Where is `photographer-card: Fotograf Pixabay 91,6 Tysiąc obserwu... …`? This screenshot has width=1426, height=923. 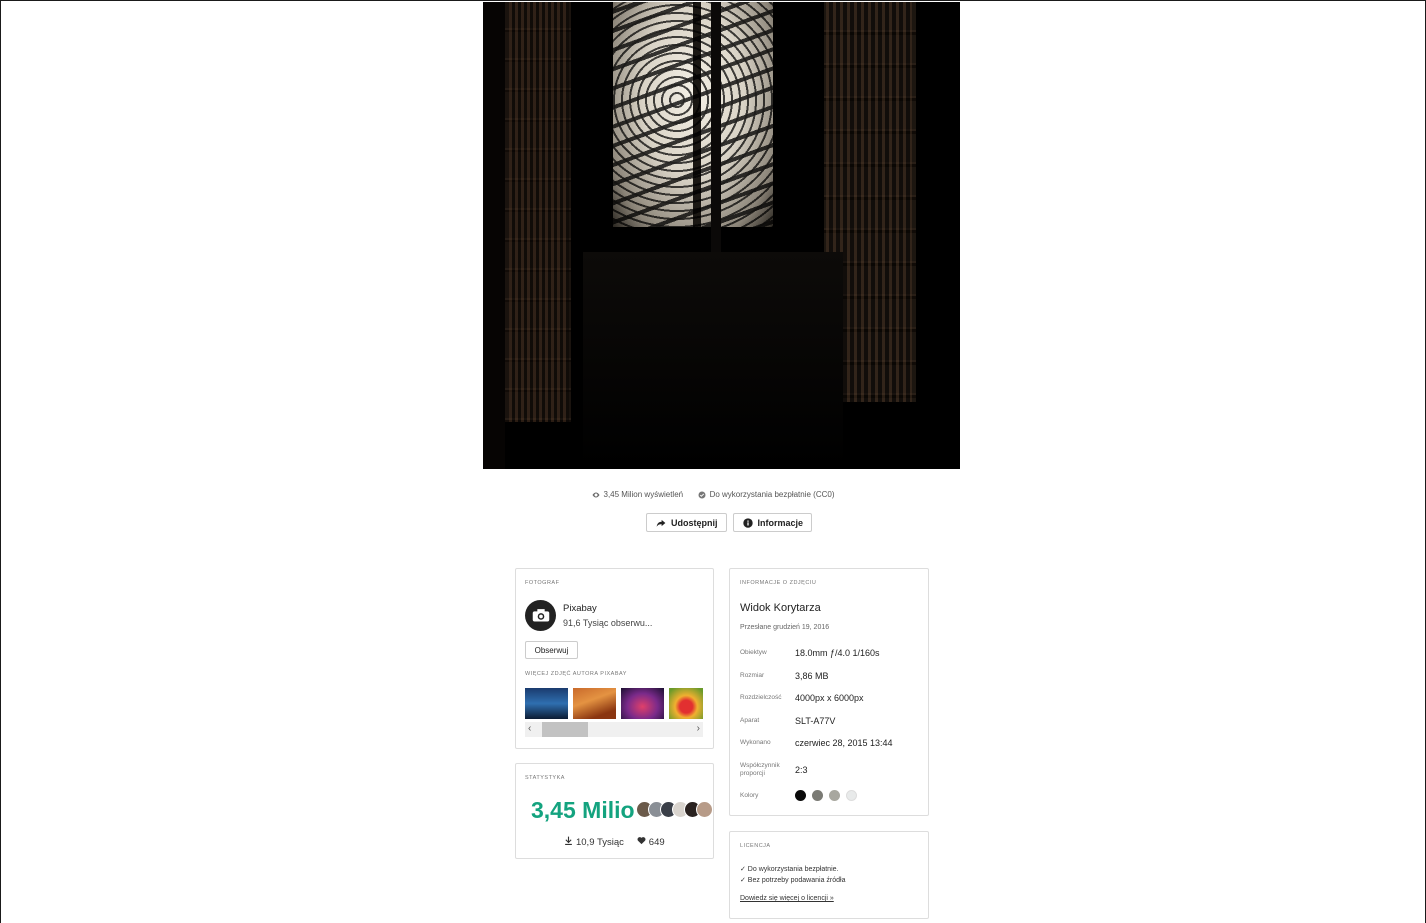 photographer-card: Fotograf Pixabay 91,6 Tysiąc obserwu... … is located at coordinates (614, 658).